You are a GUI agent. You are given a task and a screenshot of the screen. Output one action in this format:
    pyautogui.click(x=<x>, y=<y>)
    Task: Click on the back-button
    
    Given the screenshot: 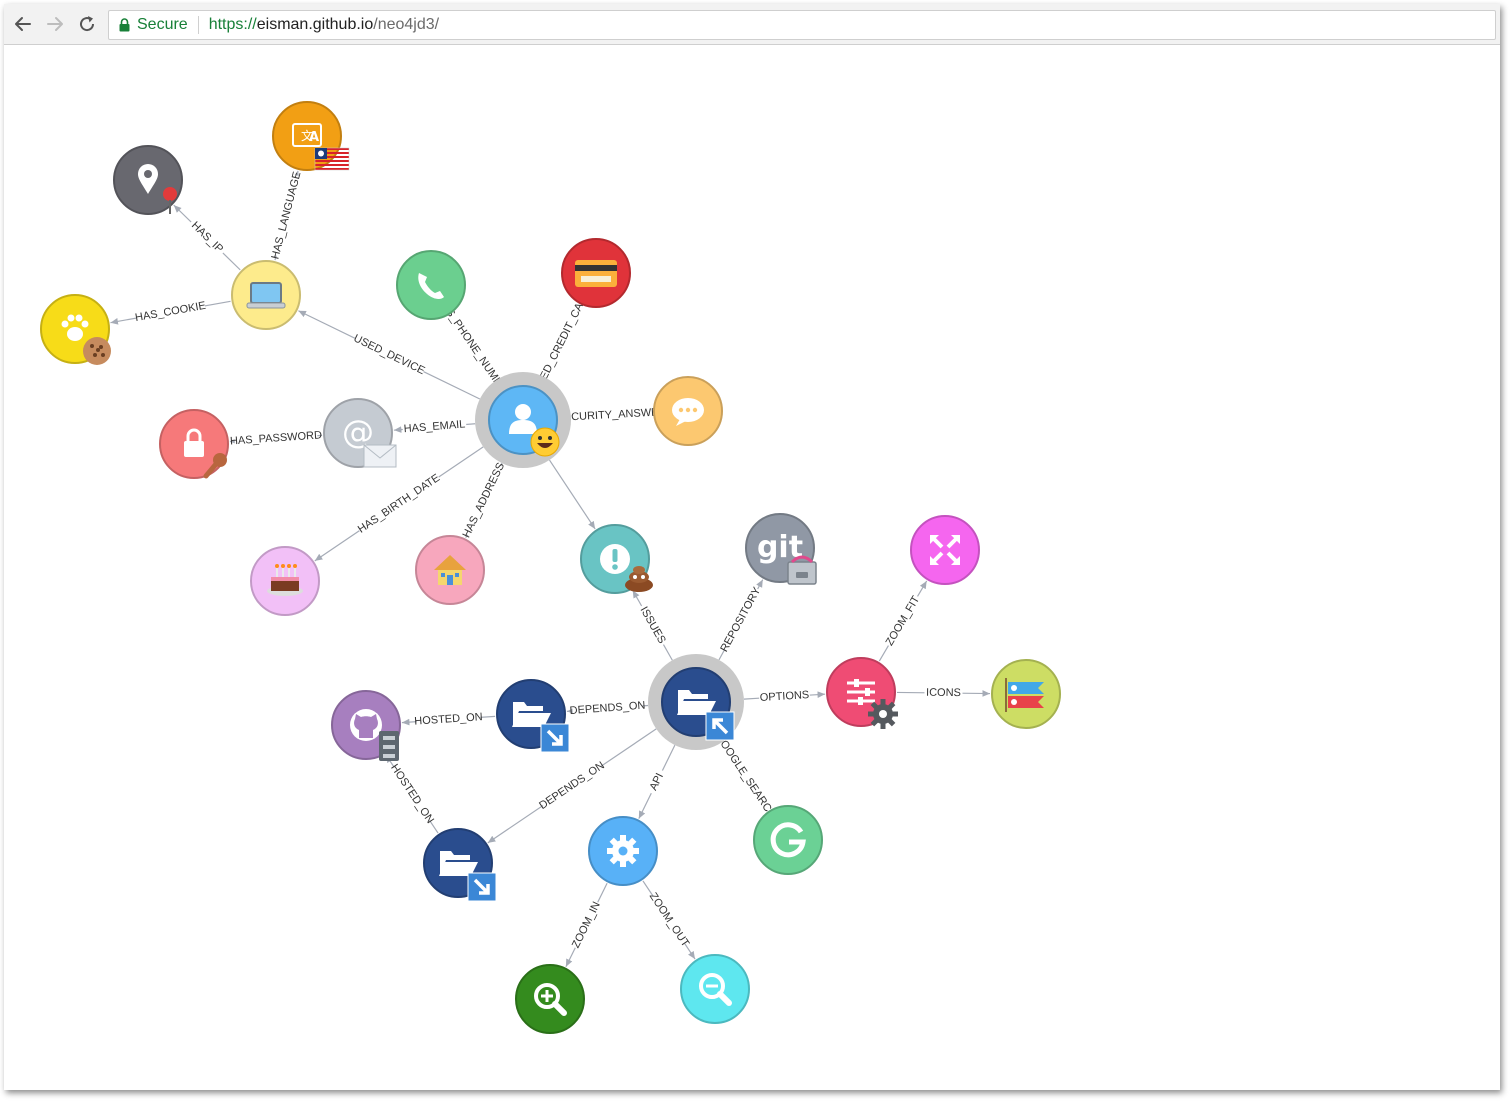 What is the action you would take?
    pyautogui.click(x=23, y=24)
    